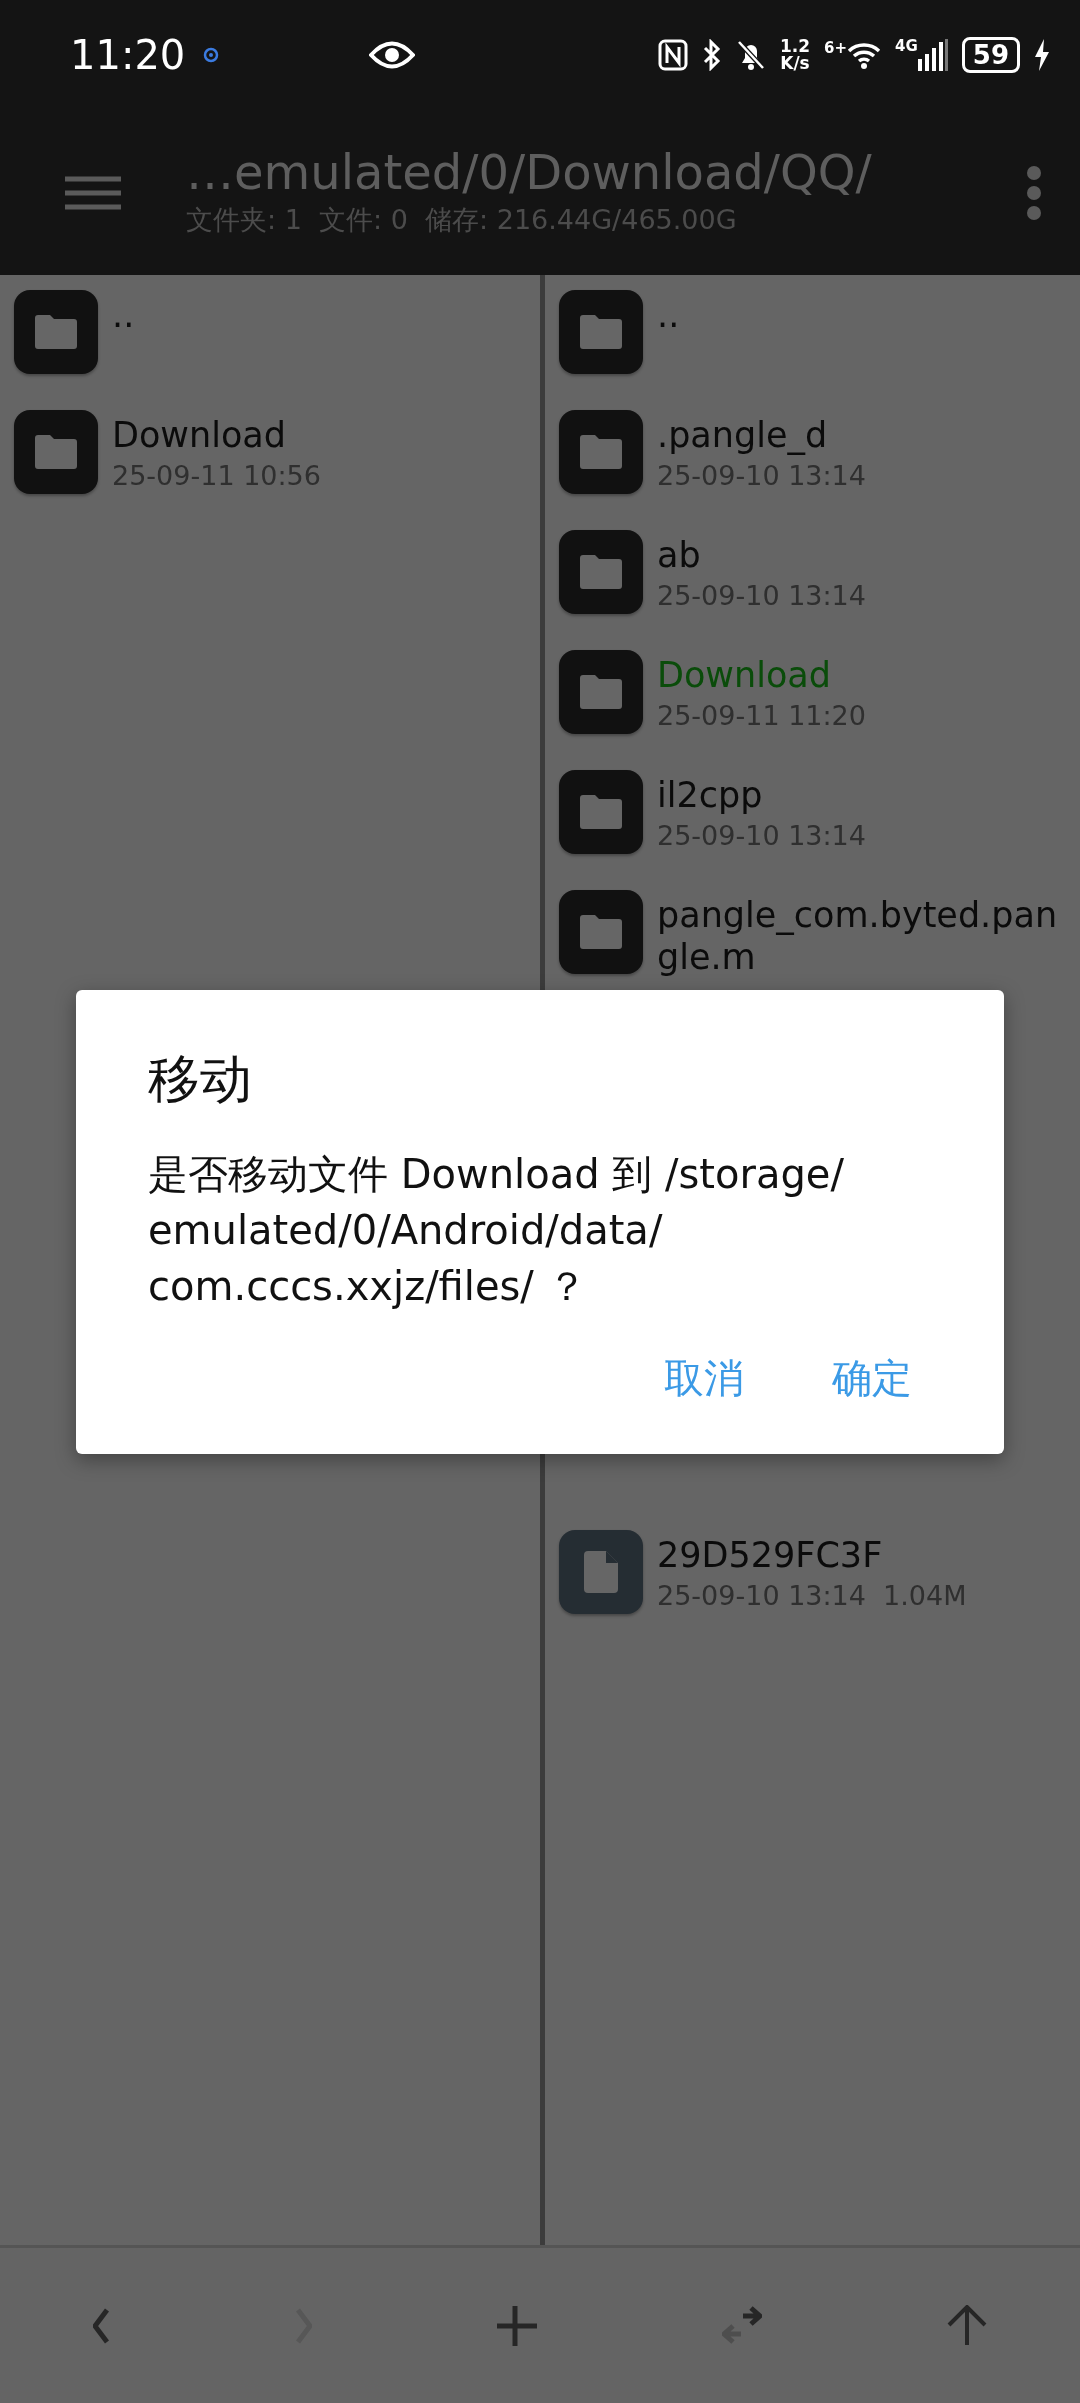 This screenshot has width=1080, height=2403. Describe the element at coordinates (795, 63) in the screenshot. I see `network-speed-unit: K/s` at that location.